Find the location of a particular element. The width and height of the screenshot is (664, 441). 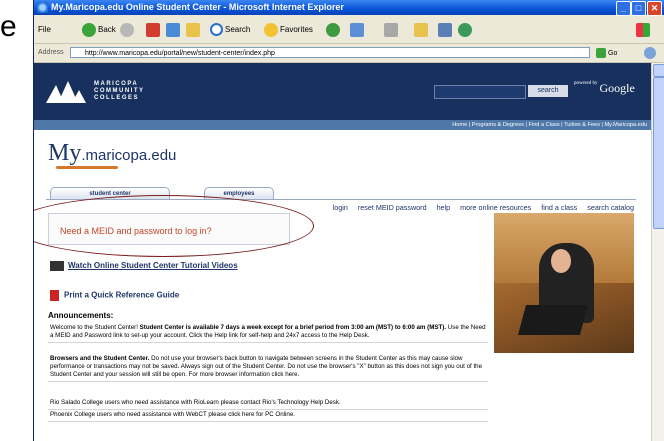

browser-toolbar: File Back Search Favorites is located at coordinates (349, 30).